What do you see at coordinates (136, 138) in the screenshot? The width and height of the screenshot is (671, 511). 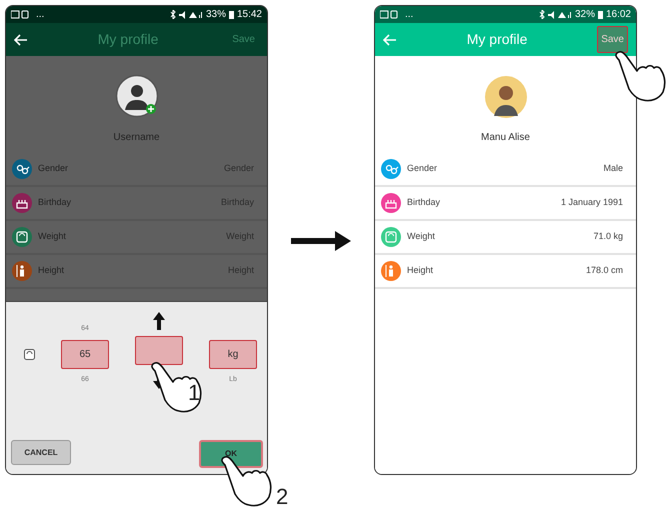 I see `username: Username` at bounding box center [136, 138].